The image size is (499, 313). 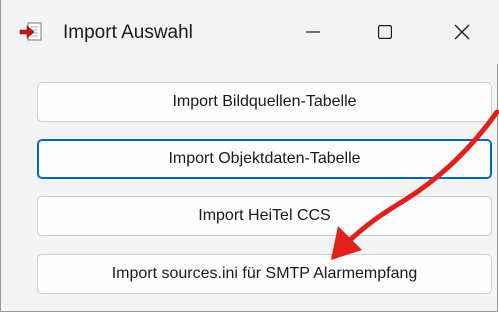 I want to click on maximize-icon, so click(x=385, y=32).